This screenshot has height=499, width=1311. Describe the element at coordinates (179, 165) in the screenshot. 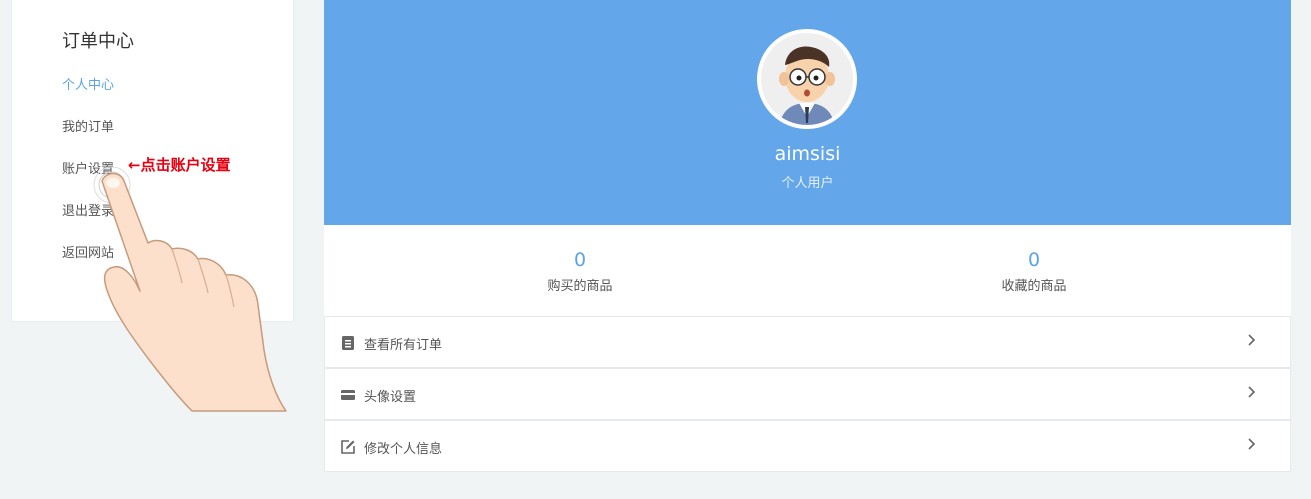

I see `annotation-click-account-settings: ←点击账户设置` at that location.